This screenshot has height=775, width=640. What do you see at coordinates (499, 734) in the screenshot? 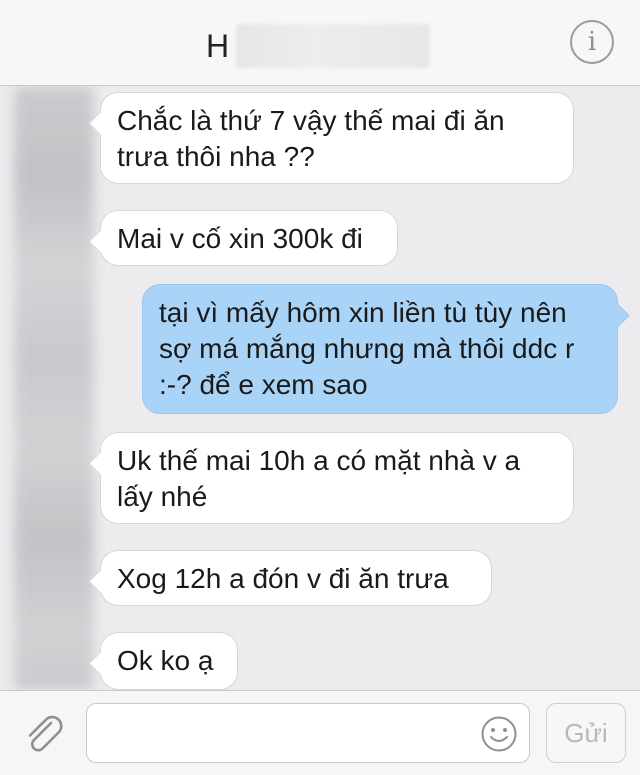
I see `smiley-icon` at bounding box center [499, 734].